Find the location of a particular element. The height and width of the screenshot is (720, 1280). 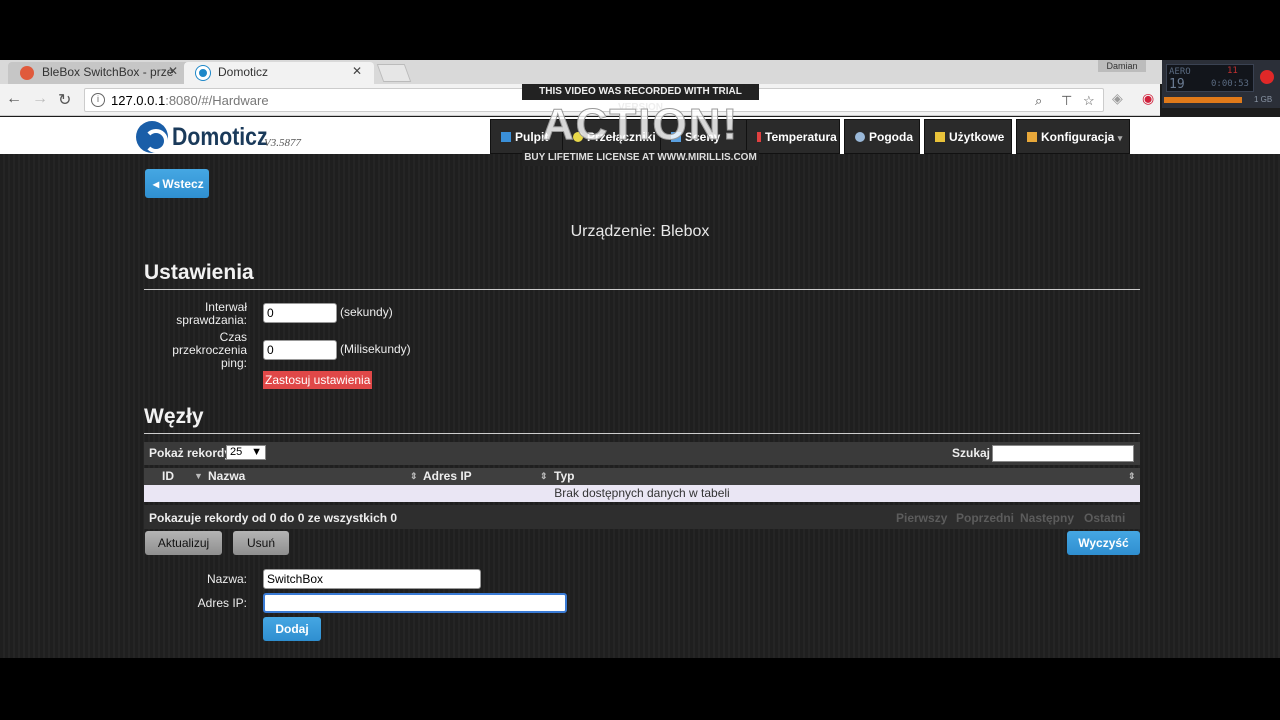

utility-icon is located at coordinates (940, 137).